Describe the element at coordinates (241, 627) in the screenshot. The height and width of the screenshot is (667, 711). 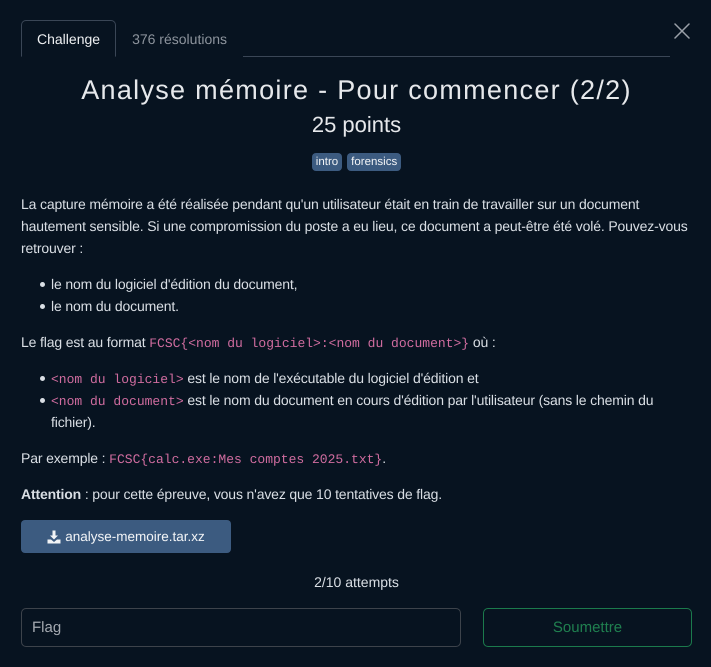
I see `flag-input: Flag` at that location.